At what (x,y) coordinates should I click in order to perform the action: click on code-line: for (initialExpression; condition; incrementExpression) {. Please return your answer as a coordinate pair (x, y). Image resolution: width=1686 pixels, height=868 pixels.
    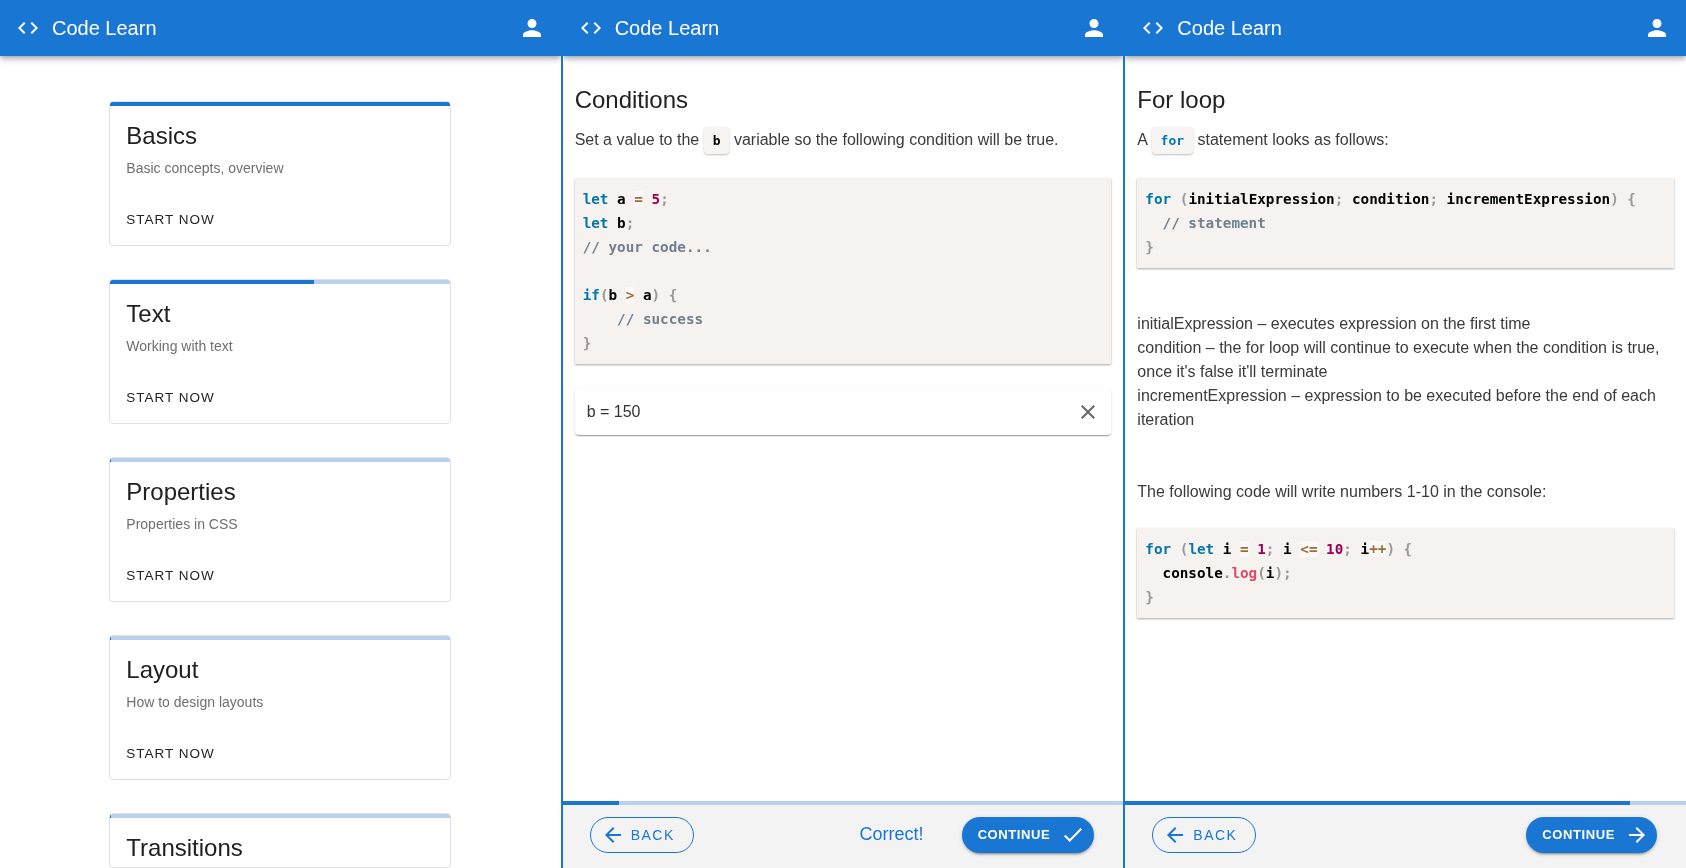
    Looking at the image, I should click on (1390, 199).